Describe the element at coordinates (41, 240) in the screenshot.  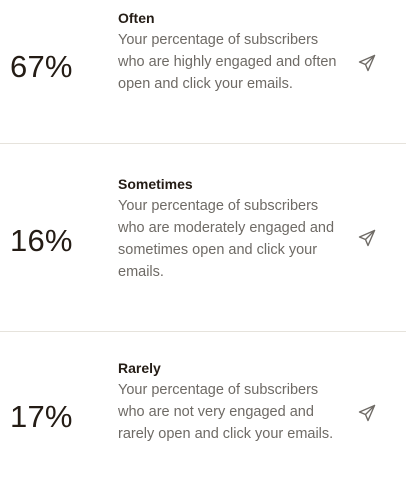
I see `engagement-percent: 16%` at that location.